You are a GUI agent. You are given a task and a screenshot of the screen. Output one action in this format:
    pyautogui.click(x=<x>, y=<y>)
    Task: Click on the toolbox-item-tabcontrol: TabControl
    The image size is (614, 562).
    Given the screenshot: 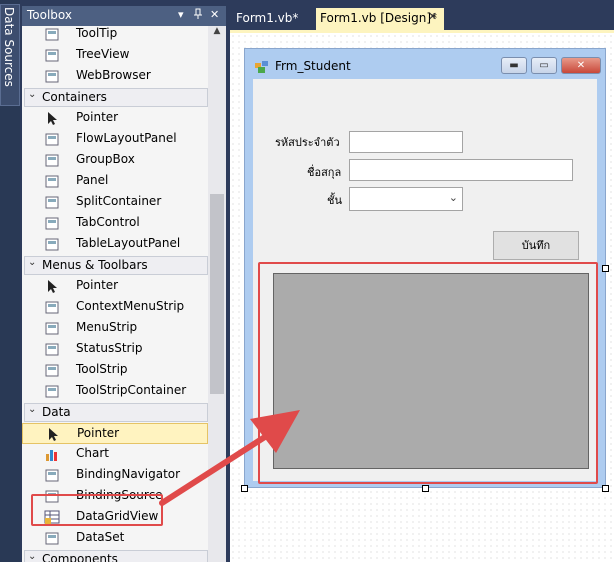 What is the action you would take?
    pyautogui.click(x=115, y=223)
    